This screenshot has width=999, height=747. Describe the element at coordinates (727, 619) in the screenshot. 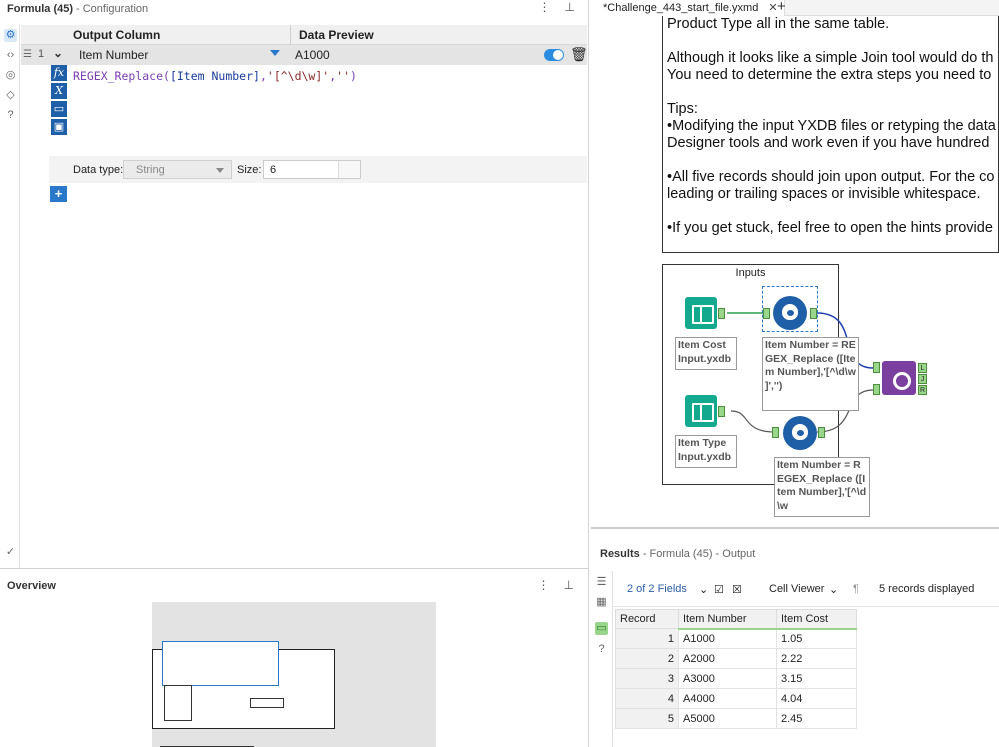

I see `item-number-header: Item Number` at that location.